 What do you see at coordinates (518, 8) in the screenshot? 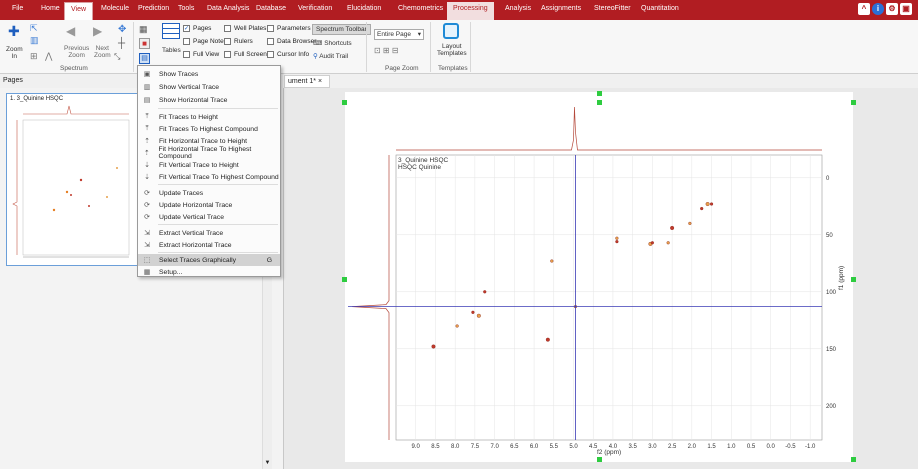
I see `menu-analysis: Analysis` at bounding box center [518, 8].